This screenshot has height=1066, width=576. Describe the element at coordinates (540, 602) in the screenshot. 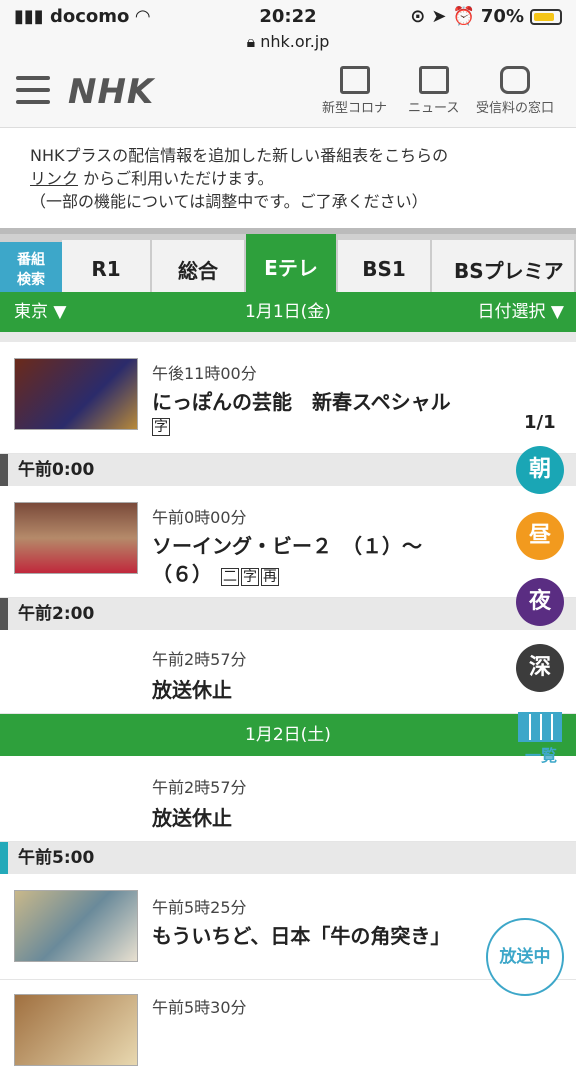

I see `night-button: 夜` at that location.